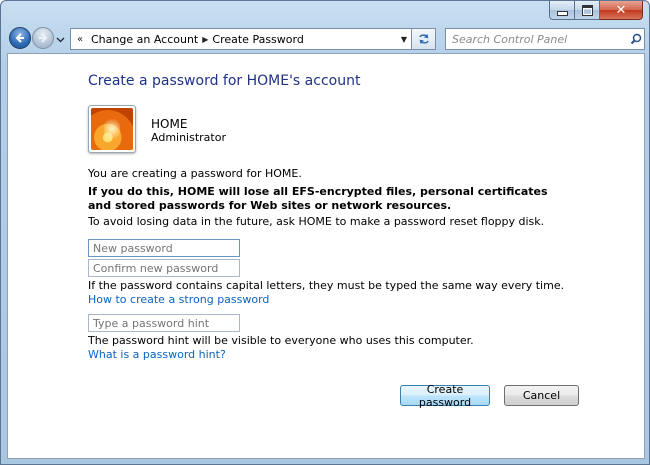 The height and width of the screenshot is (465, 650). I want to click on maximize-icon, so click(587, 10).